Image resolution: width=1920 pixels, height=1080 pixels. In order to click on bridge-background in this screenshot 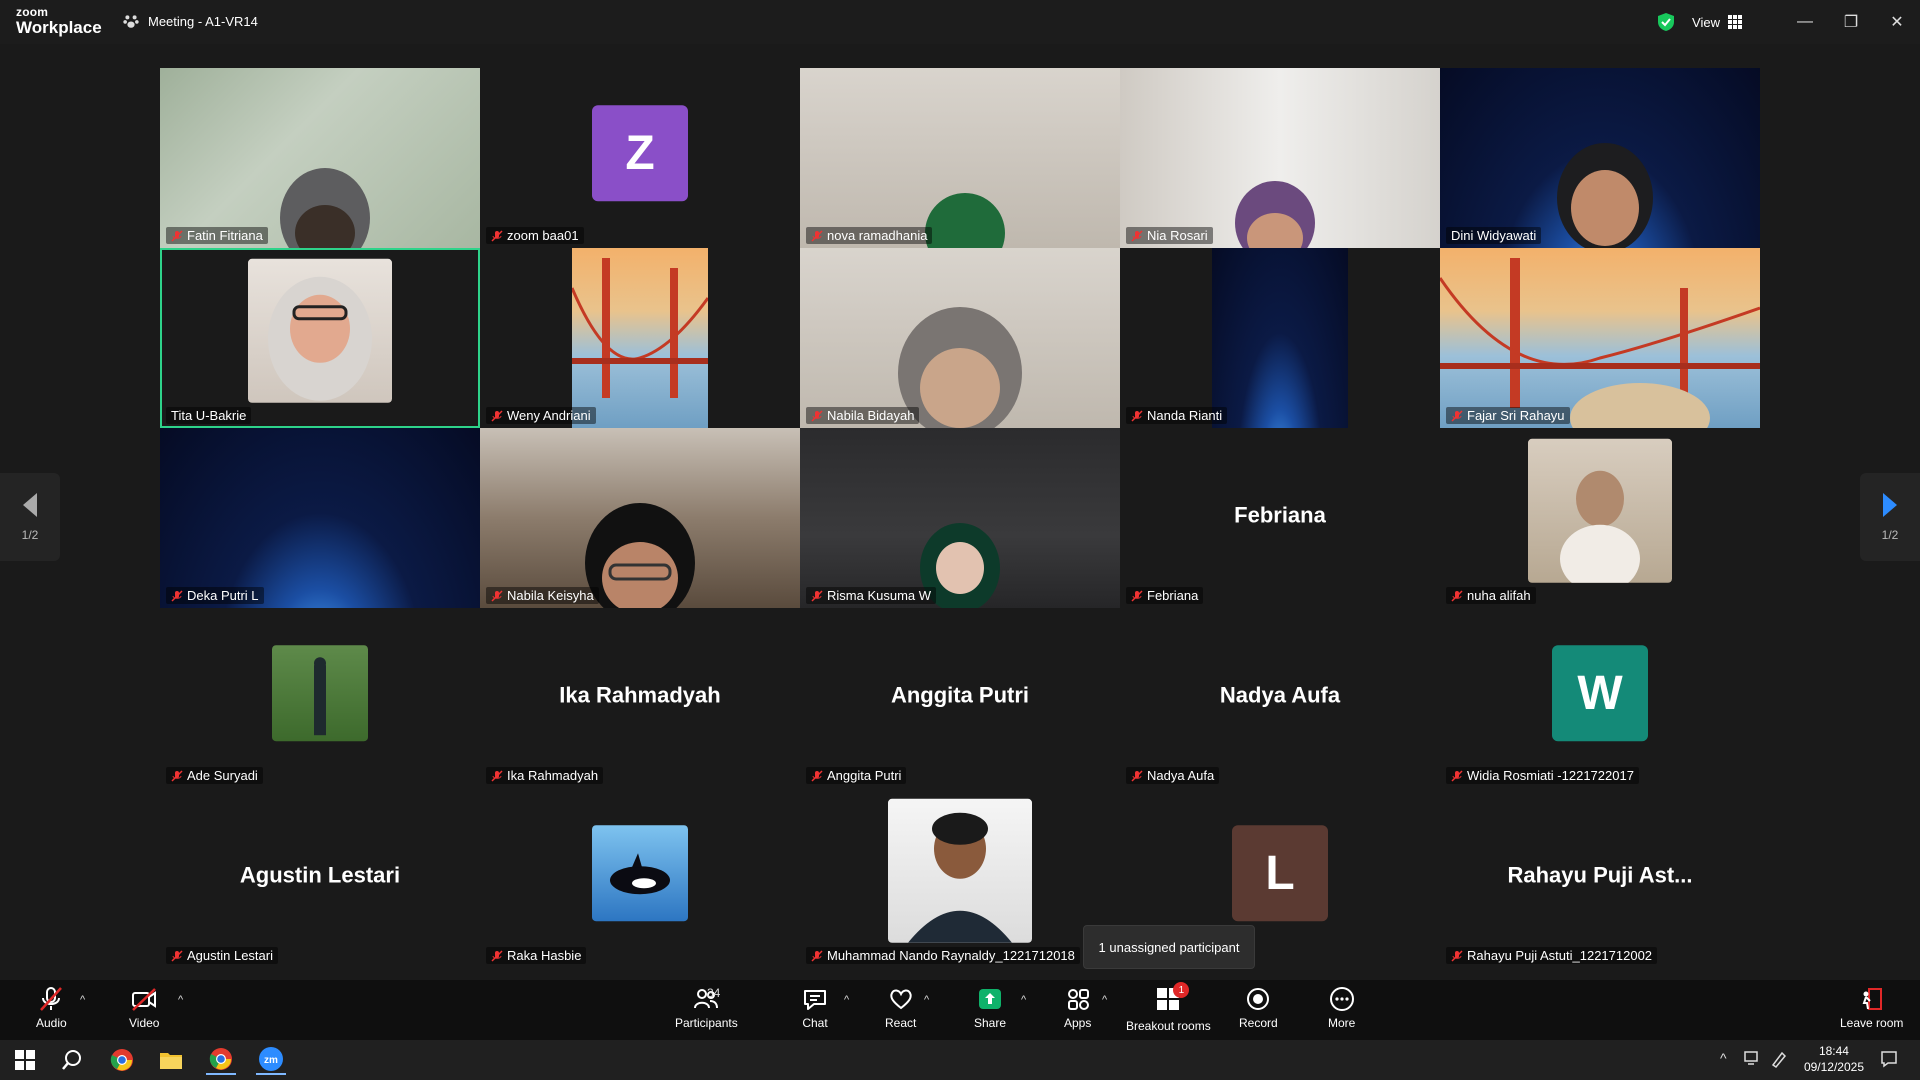, I will do `click(640, 338)`.